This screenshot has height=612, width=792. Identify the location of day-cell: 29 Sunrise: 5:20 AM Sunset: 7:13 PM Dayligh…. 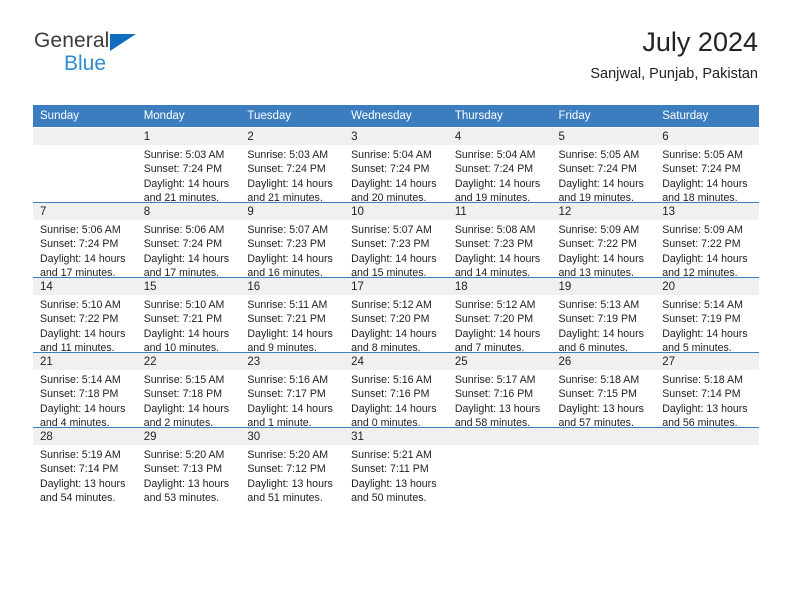
(188, 466).